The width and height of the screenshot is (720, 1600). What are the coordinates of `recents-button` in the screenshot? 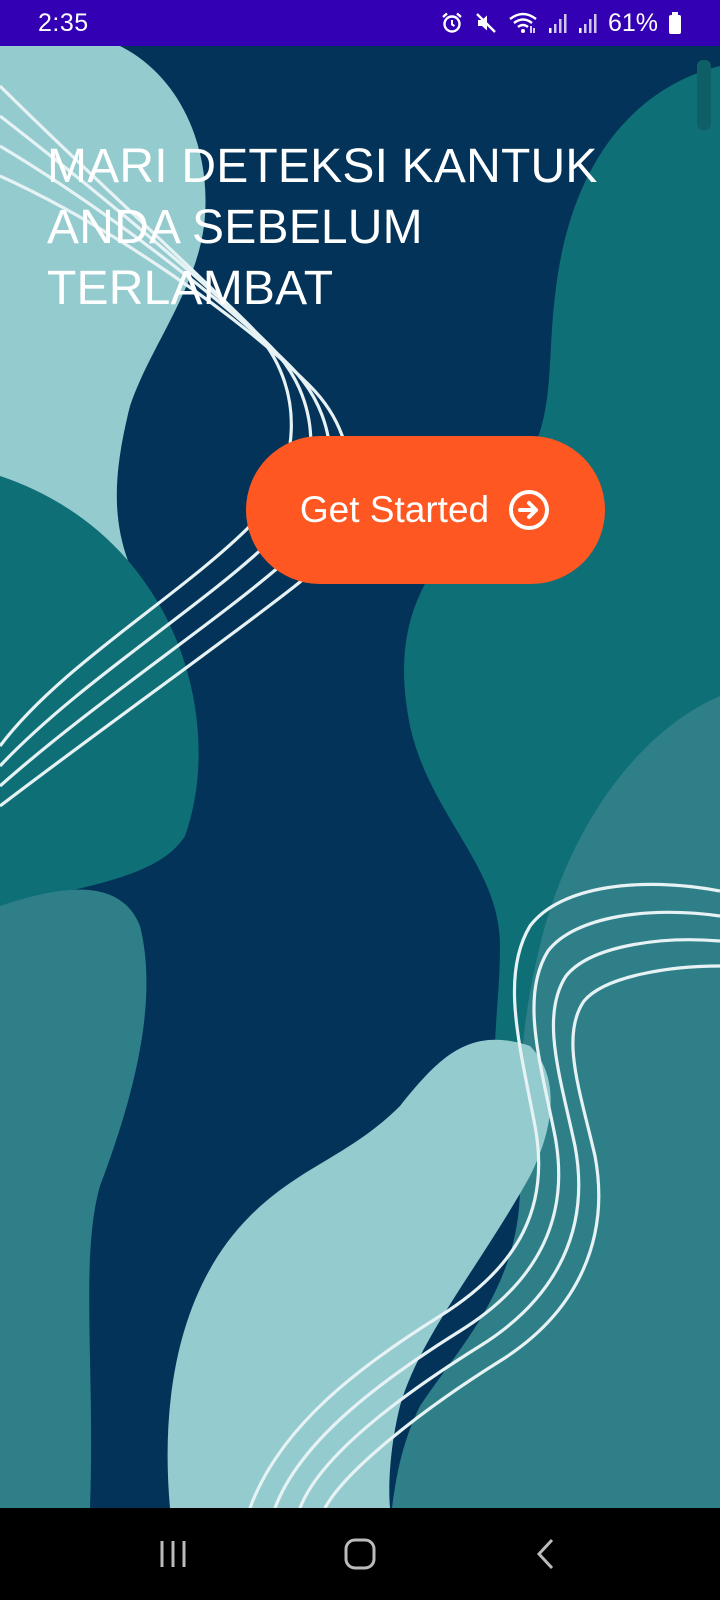 It's located at (173, 1554).